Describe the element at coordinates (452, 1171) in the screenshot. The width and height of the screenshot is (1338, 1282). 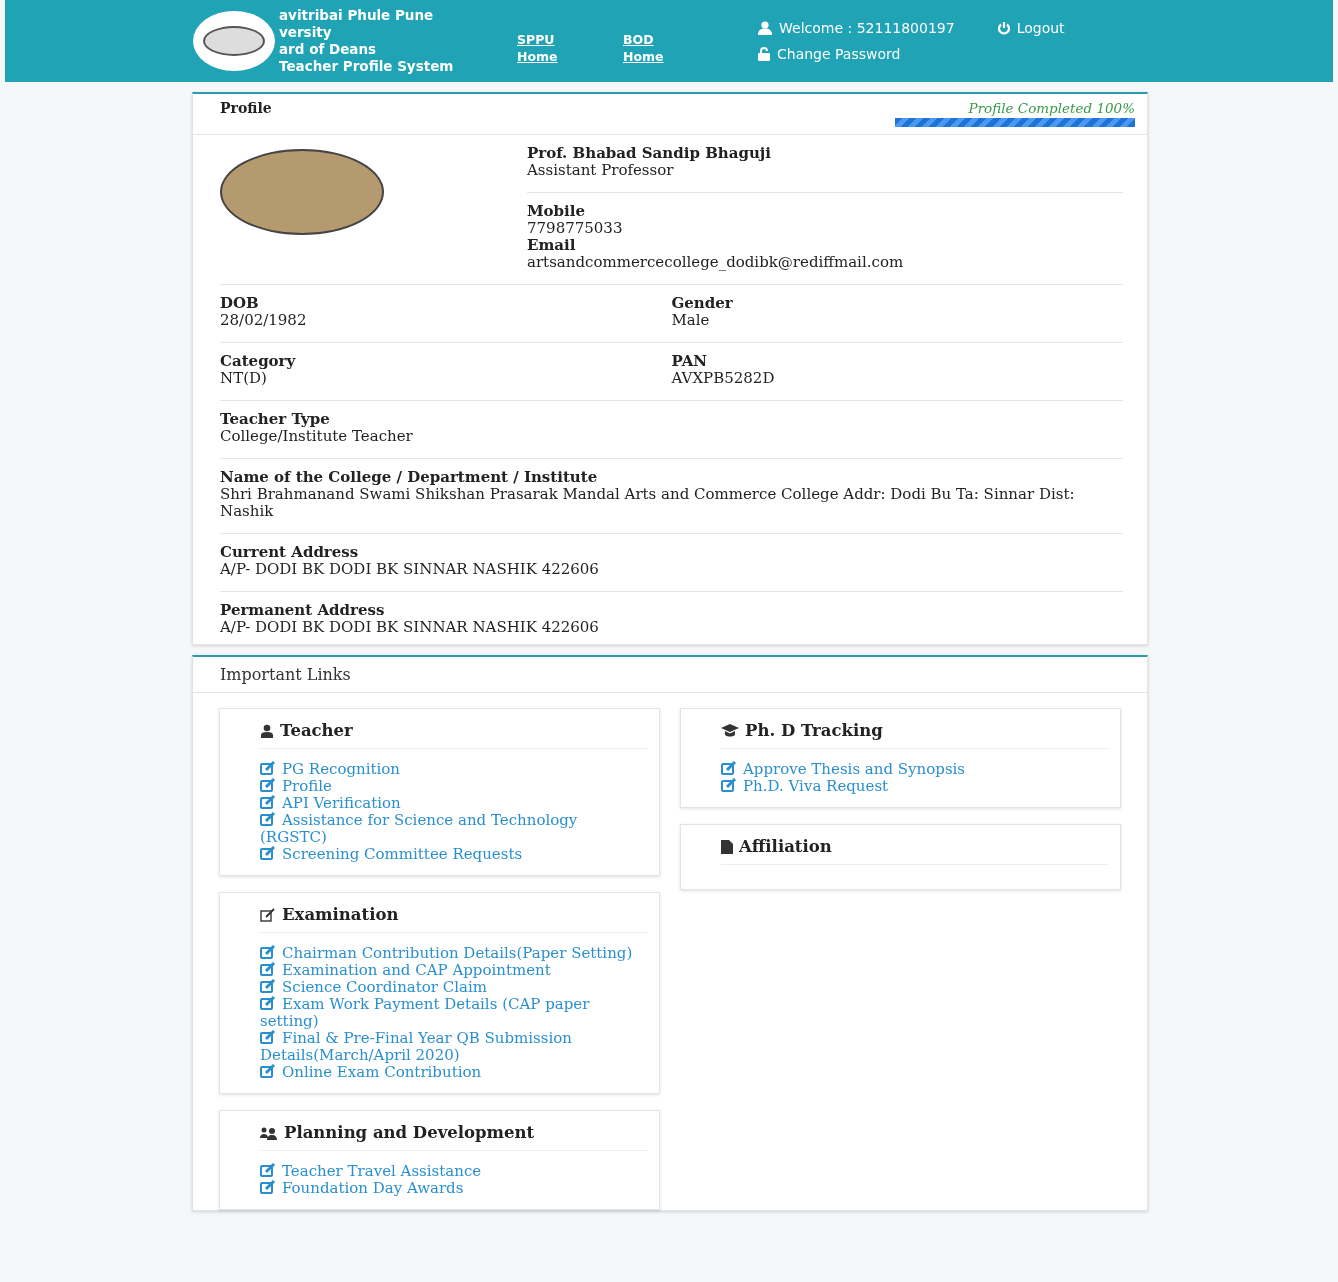
I see `menu-link: Teacher Travel Assistance` at that location.